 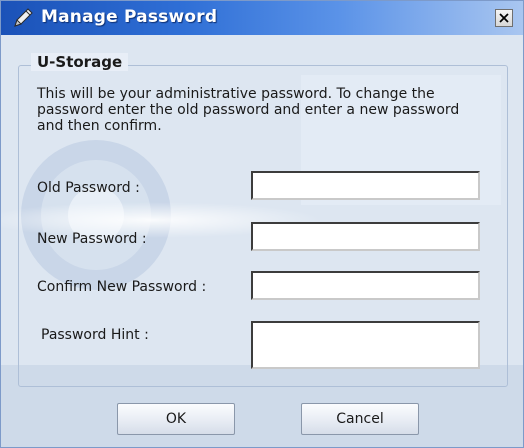 What do you see at coordinates (360, 419) in the screenshot?
I see `cancel-button: Cancel` at bounding box center [360, 419].